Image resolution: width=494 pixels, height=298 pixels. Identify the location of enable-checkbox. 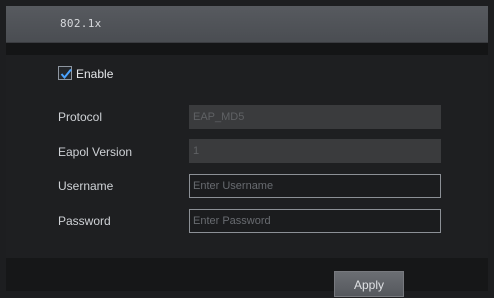
(65, 73).